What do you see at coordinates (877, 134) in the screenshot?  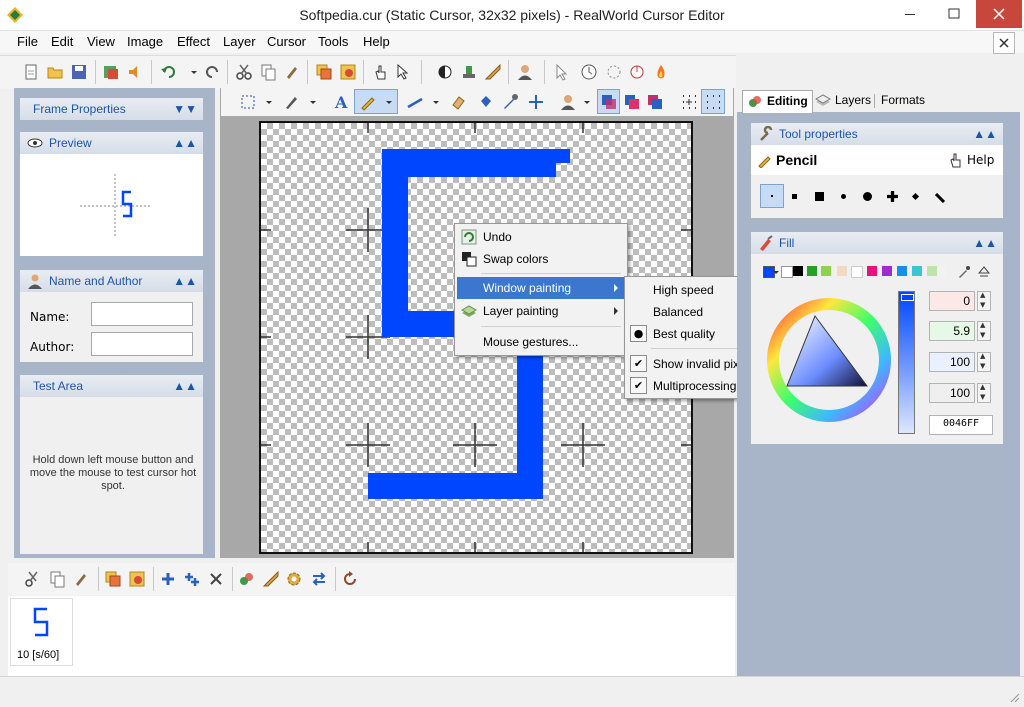 I see `tool-properties-header: Tool properties ▲▲` at bounding box center [877, 134].